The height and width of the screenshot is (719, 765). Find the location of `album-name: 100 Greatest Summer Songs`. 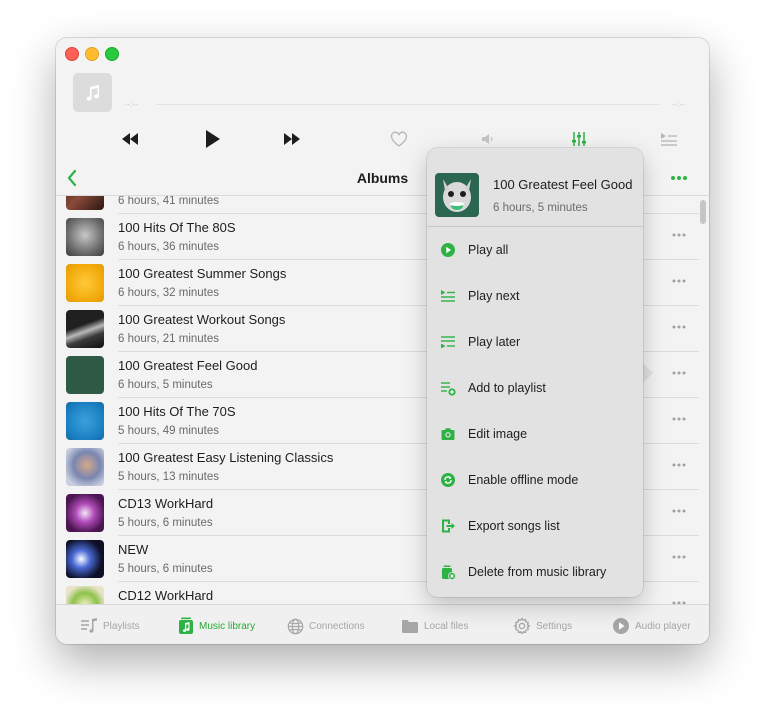

album-name: 100 Greatest Summer Songs is located at coordinates (202, 273).